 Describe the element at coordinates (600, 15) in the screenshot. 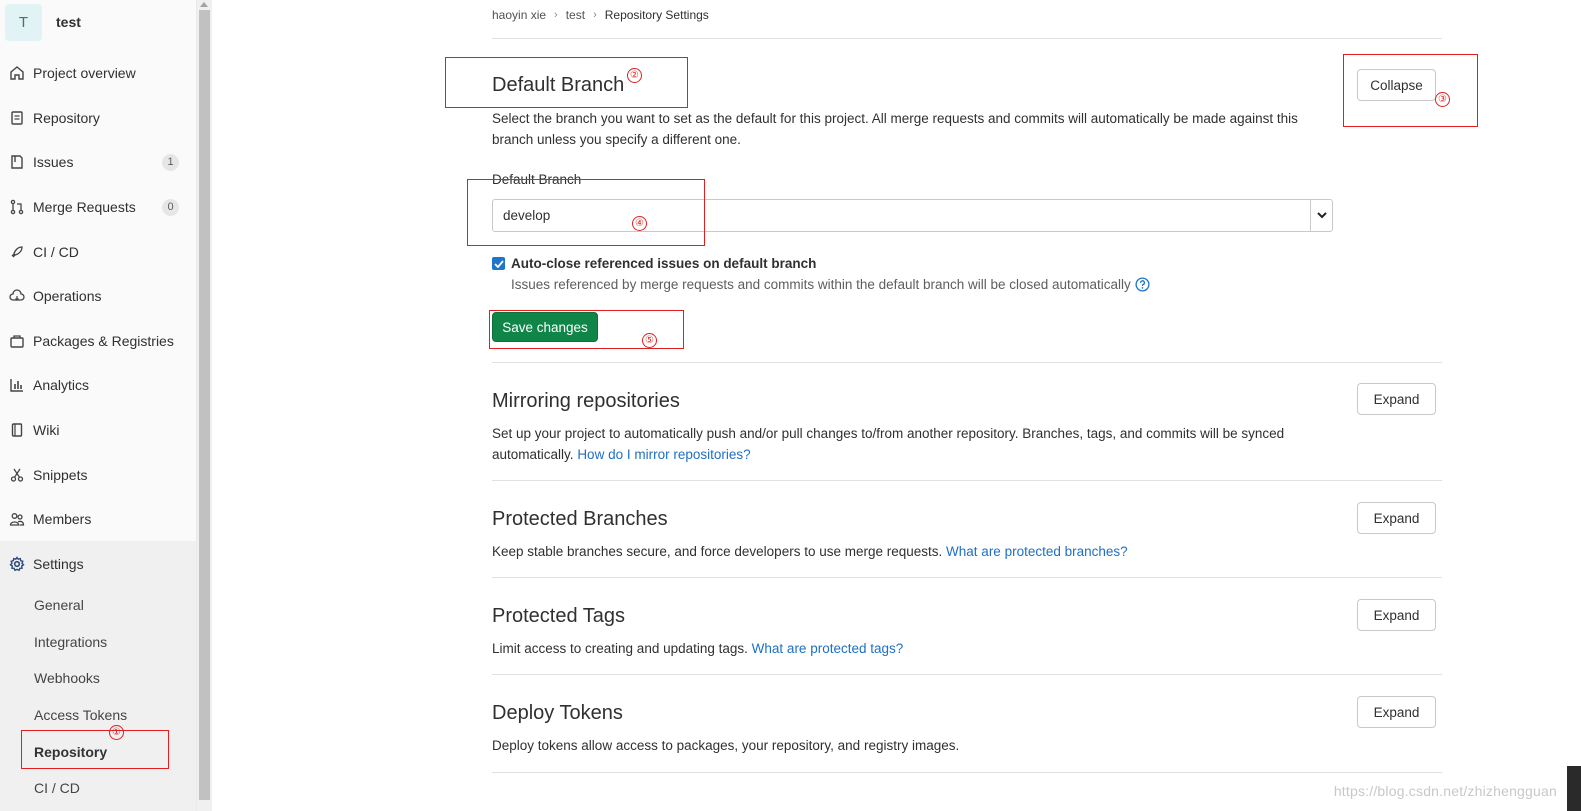

I see `breadcrumb: haoyin xie › test › Repository Settings` at that location.